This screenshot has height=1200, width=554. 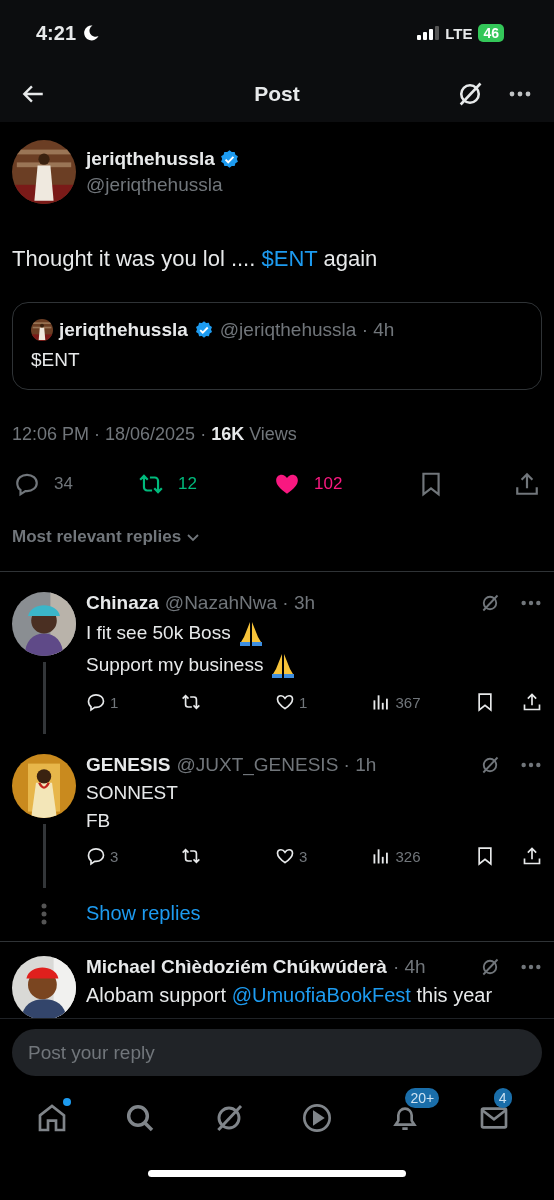 What do you see at coordinates (321, 995) in the screenshot?
I see `text-link: @UmuofiaBookFest` at bounding box center [321, 995].